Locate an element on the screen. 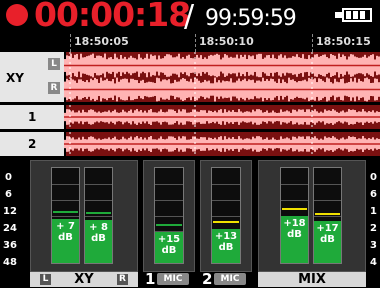 Image resolution: width=380 pixels, height=288 pixels. meter-group-mix is located at coordinates (312, 216).